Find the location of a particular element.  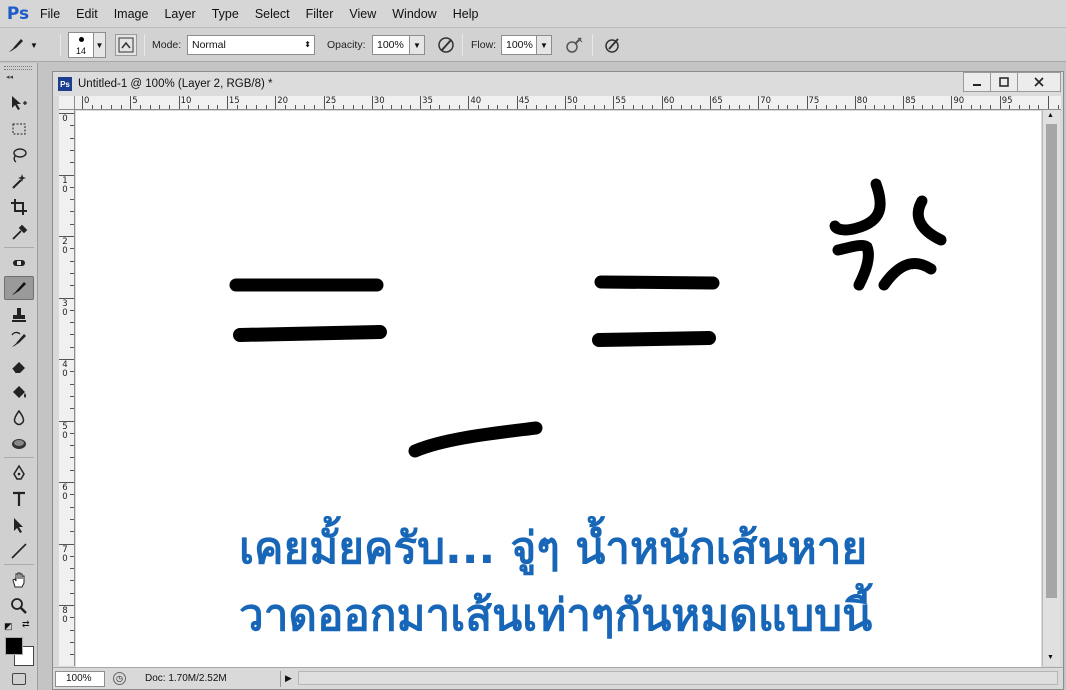

clone-stamp-tool is located at coordinates (19, 315).